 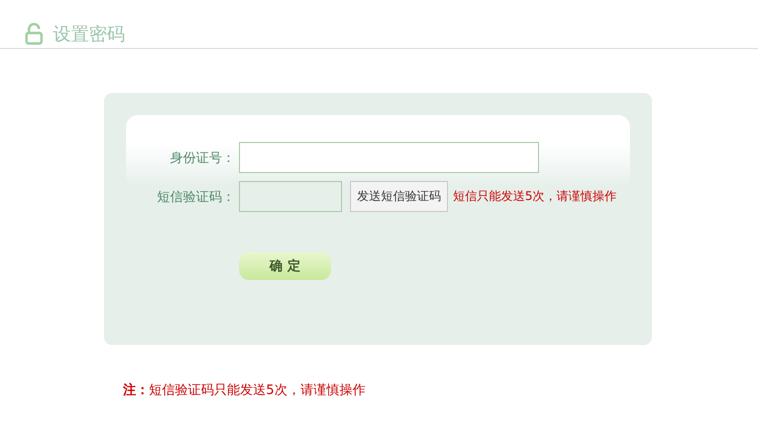 What do you see at coordinates (202, 158) in the screenshot?
I see `field-label: 身份证号：` at bounding box center [202, 158].